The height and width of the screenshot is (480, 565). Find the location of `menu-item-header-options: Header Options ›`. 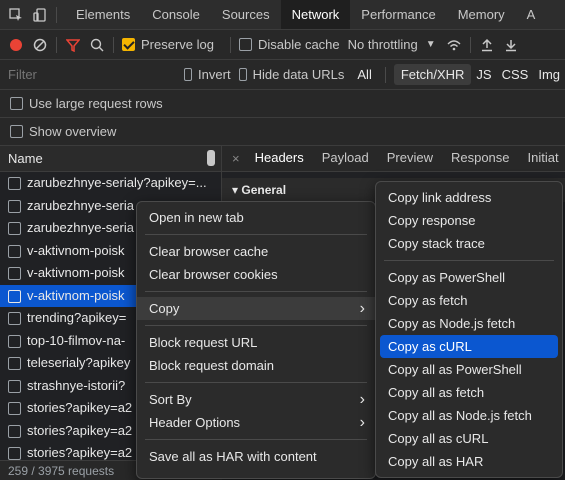

menu-item-header-options: Header Options › is located at coordinates (256, 422).